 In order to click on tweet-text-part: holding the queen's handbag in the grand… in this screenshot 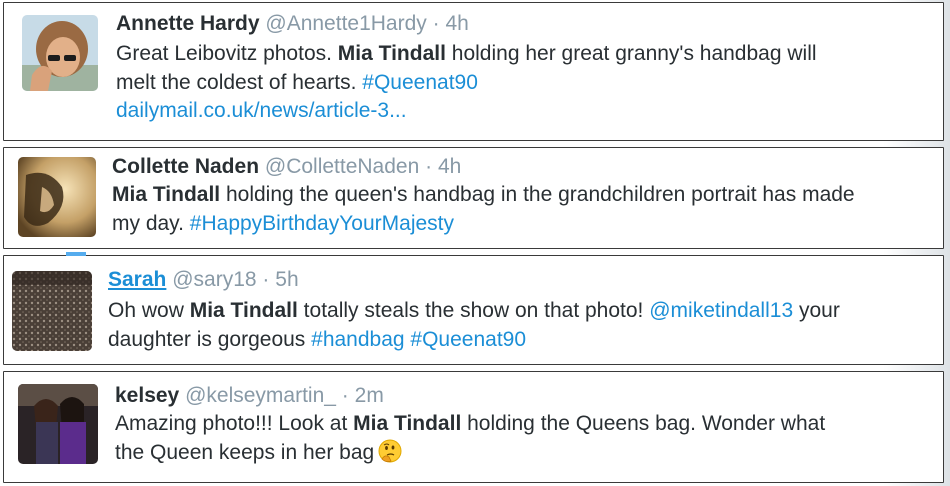, I will do `click(537, 194)`.